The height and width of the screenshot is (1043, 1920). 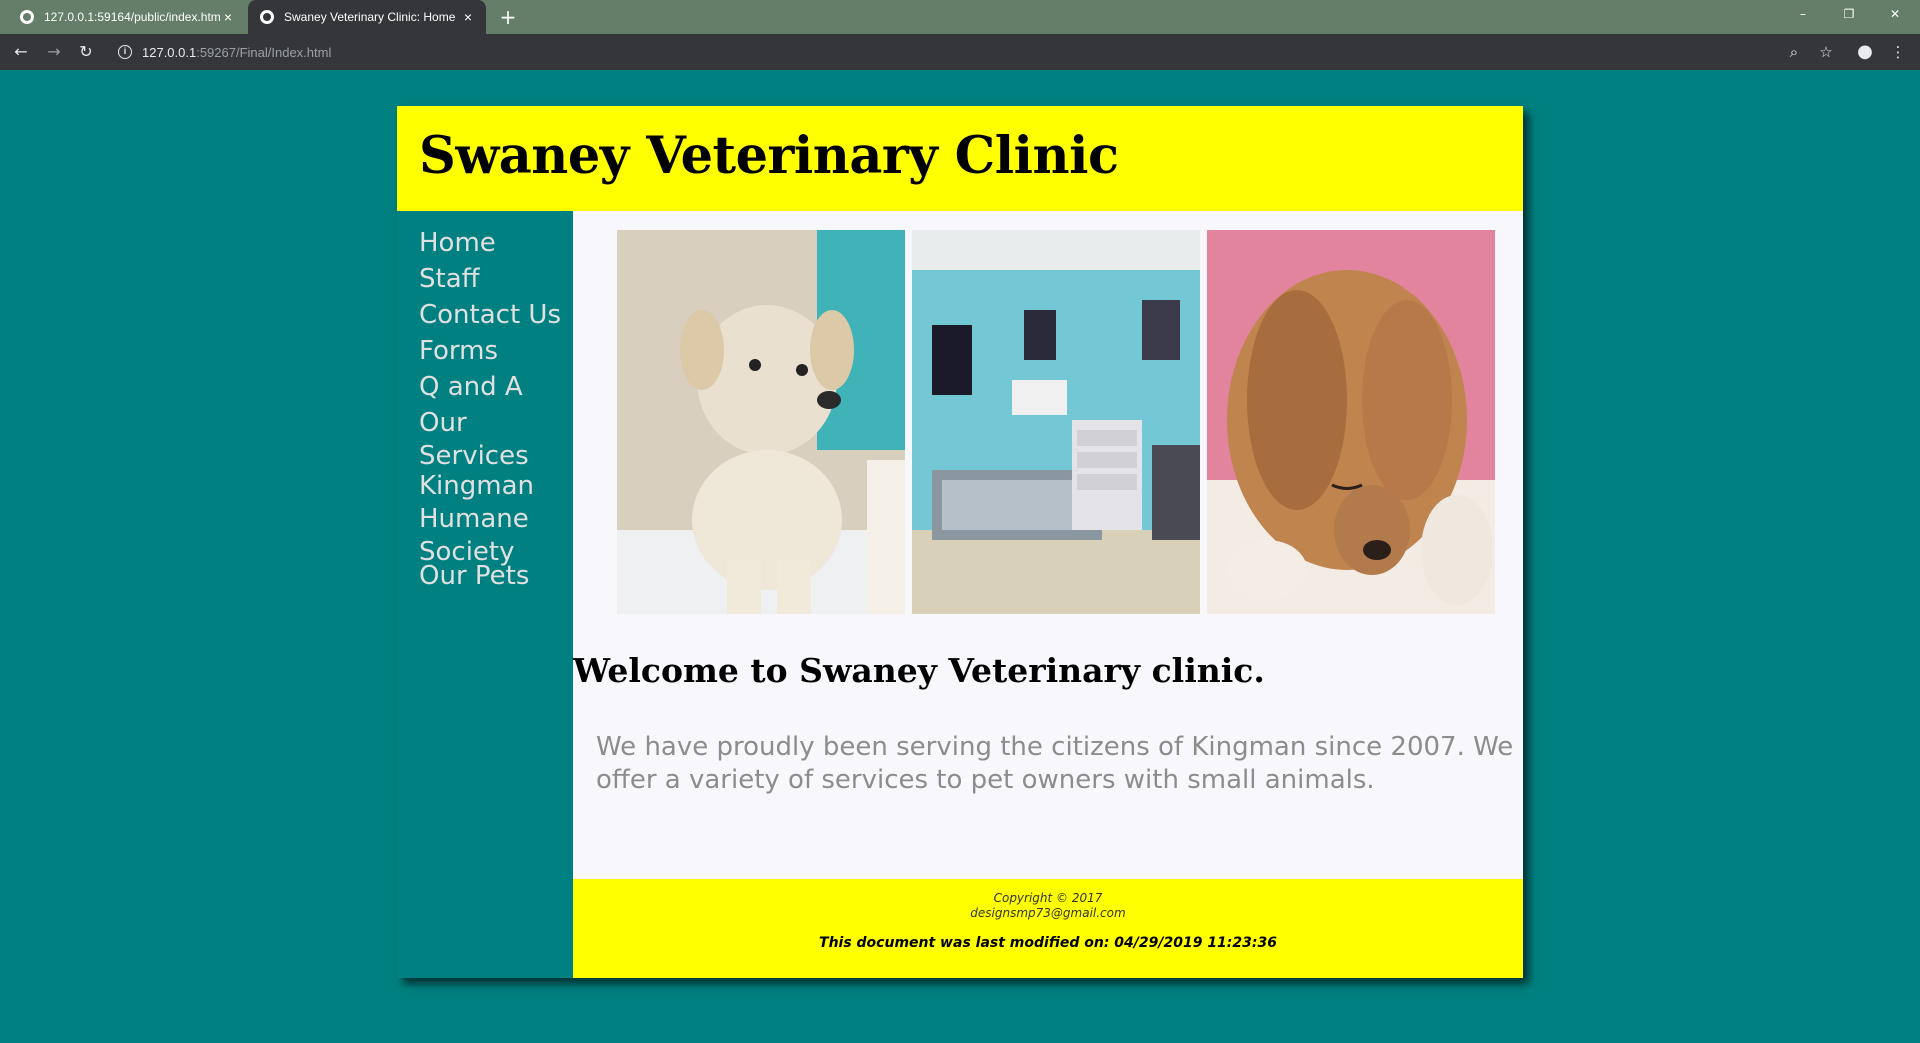 What do you see at coordinates (1048, 913) in the screenshot?
I see `contact-email: designsmp73@gmail.com` at bounding box center [1048, 913].